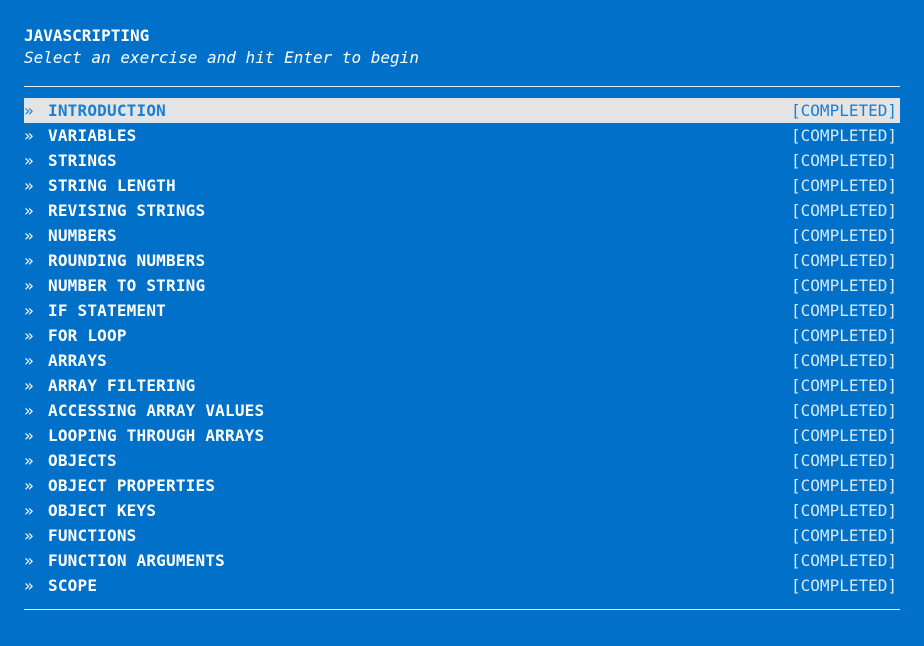 The width and height of the screenshot is (924, 646). I want to click on exercise-name: VARIABLES, so click(92, 135).